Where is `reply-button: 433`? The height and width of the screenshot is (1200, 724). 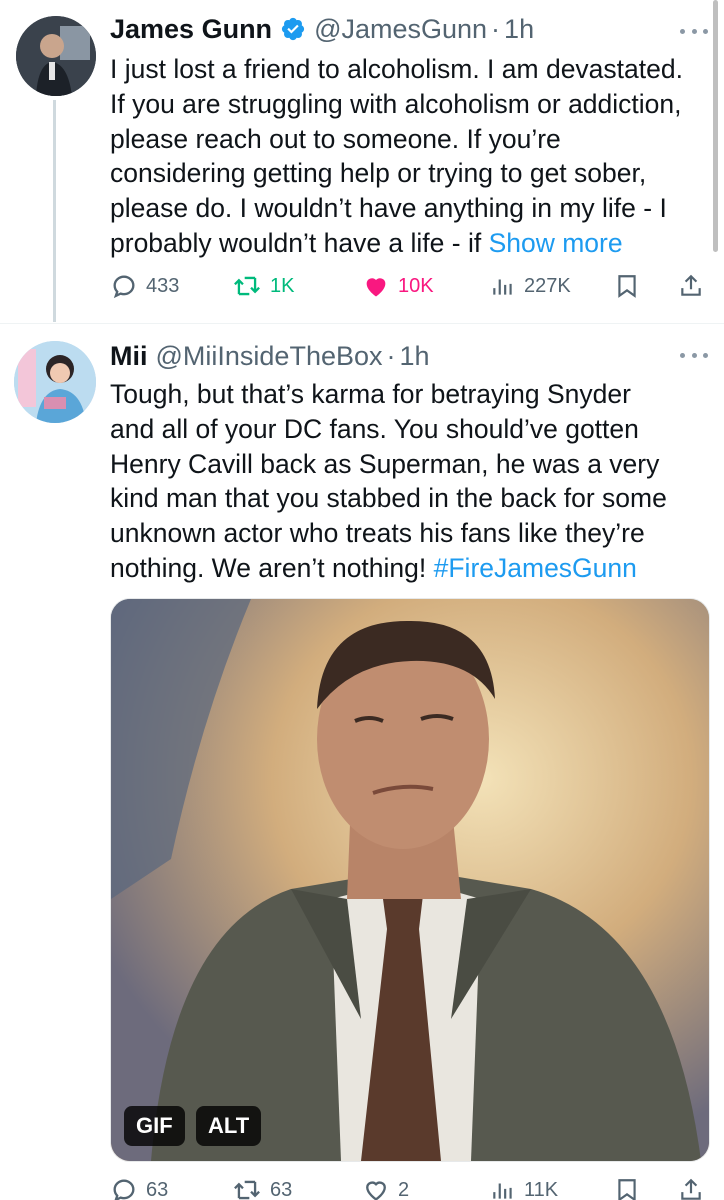 reply-button: 433 is located at coordinates (144, 286).